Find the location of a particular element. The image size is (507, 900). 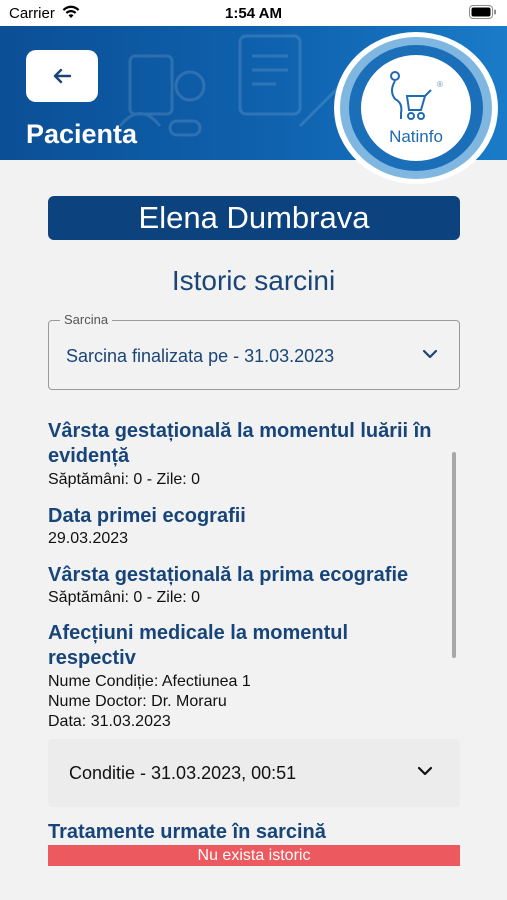

gest-age-ultrasound-heading: Vârsta gestațională la prima ecografie is located at coordinates (228, 575).